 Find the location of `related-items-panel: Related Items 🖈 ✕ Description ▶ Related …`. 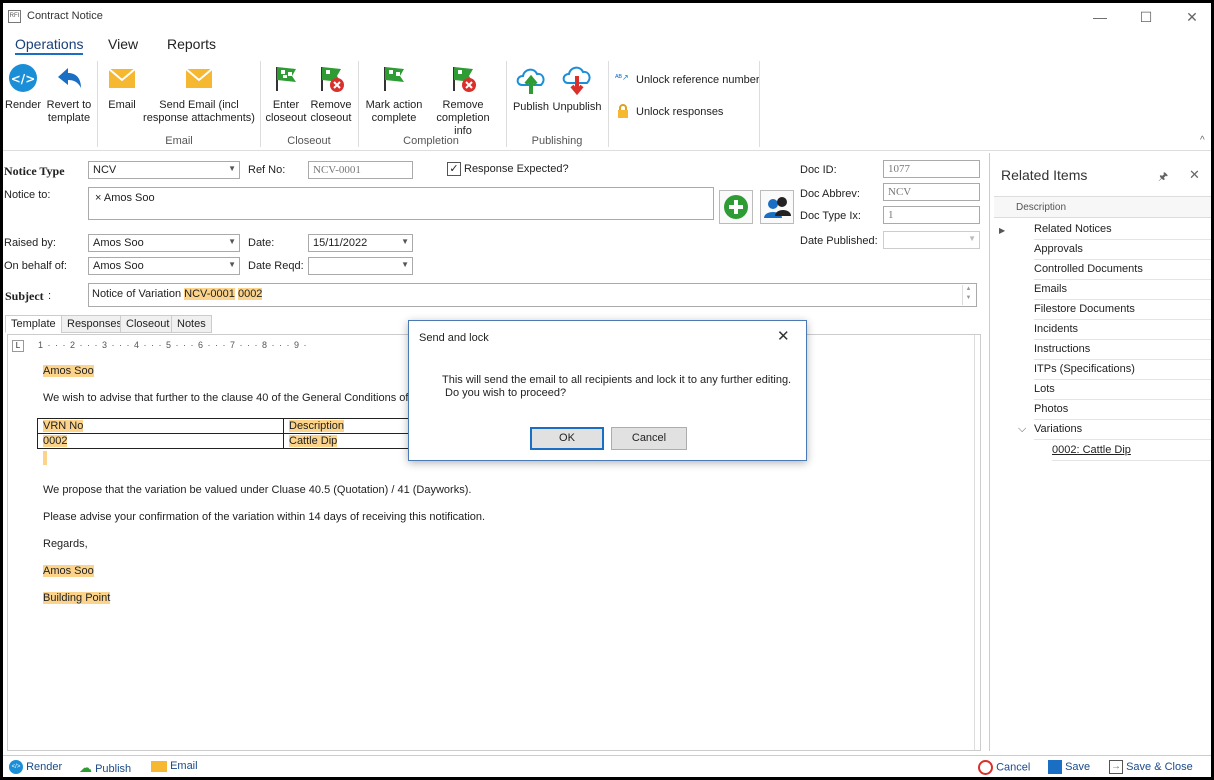

related-items-panel: Related Items 🖈 ✕ Description ▶ Related … is located at coordinates (1100, 452).